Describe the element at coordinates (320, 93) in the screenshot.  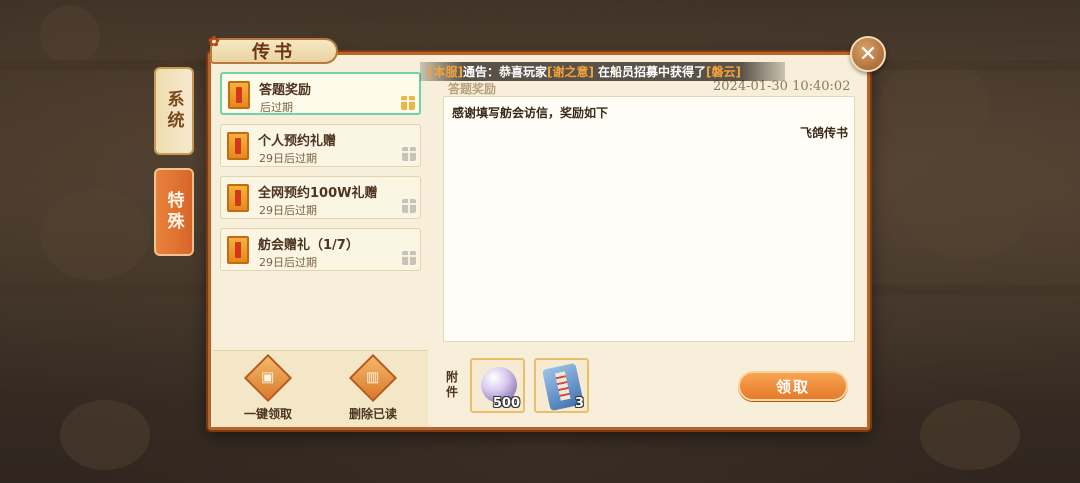
I see `mail-item: 答题奖励 后过期` at that location.